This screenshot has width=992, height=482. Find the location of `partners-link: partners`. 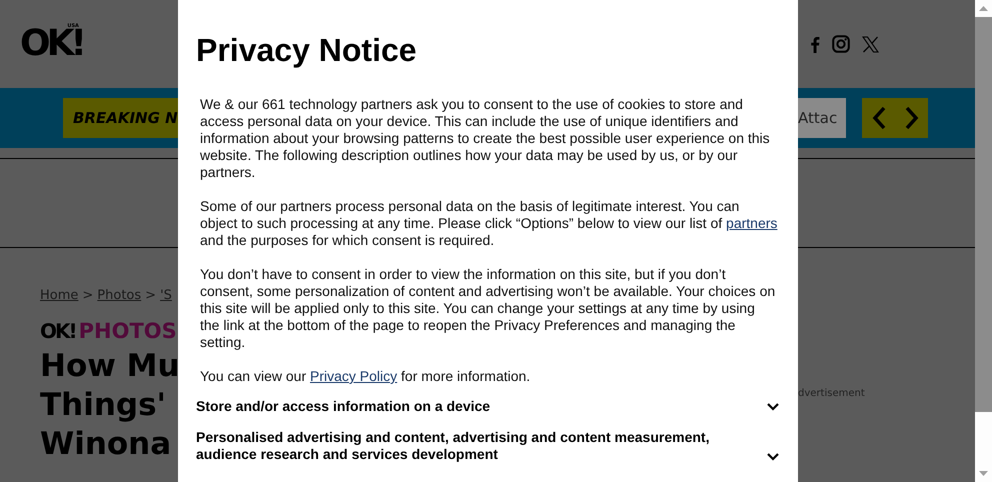

partners-link: partners is located at coordinates (752, 223).